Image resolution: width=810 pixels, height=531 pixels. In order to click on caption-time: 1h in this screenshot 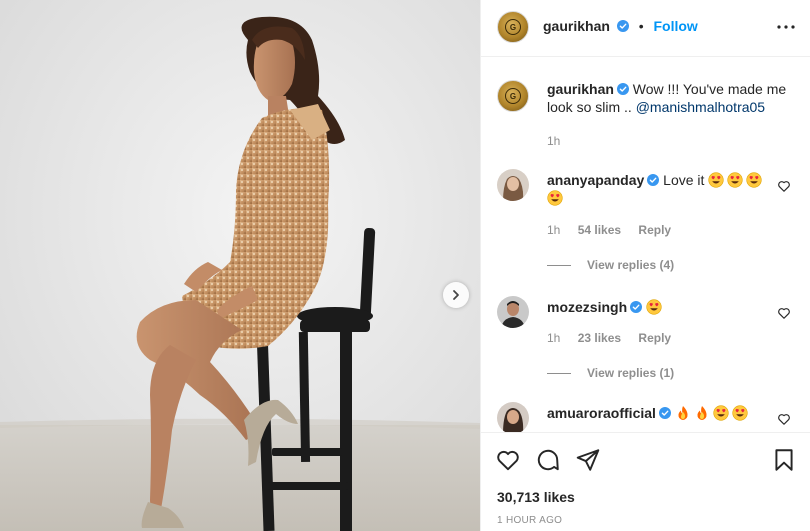, I will do `click(554, 141)`.